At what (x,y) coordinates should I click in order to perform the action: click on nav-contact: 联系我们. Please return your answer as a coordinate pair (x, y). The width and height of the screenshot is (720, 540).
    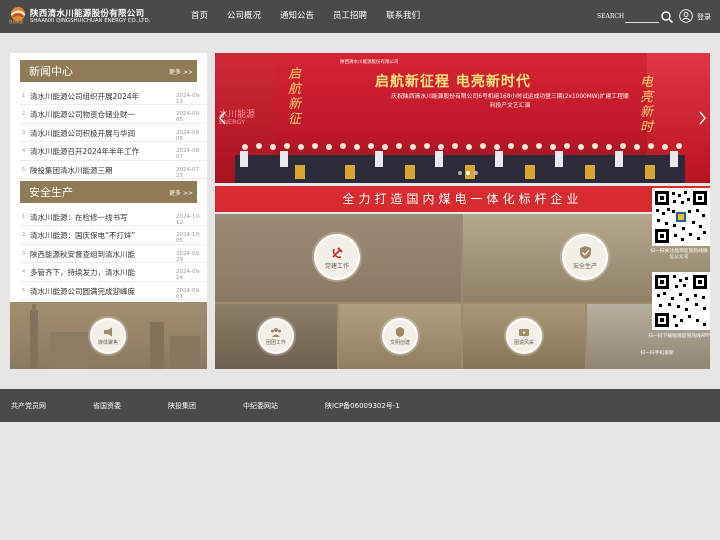
    Looking at the image, I should click on (403, 16).